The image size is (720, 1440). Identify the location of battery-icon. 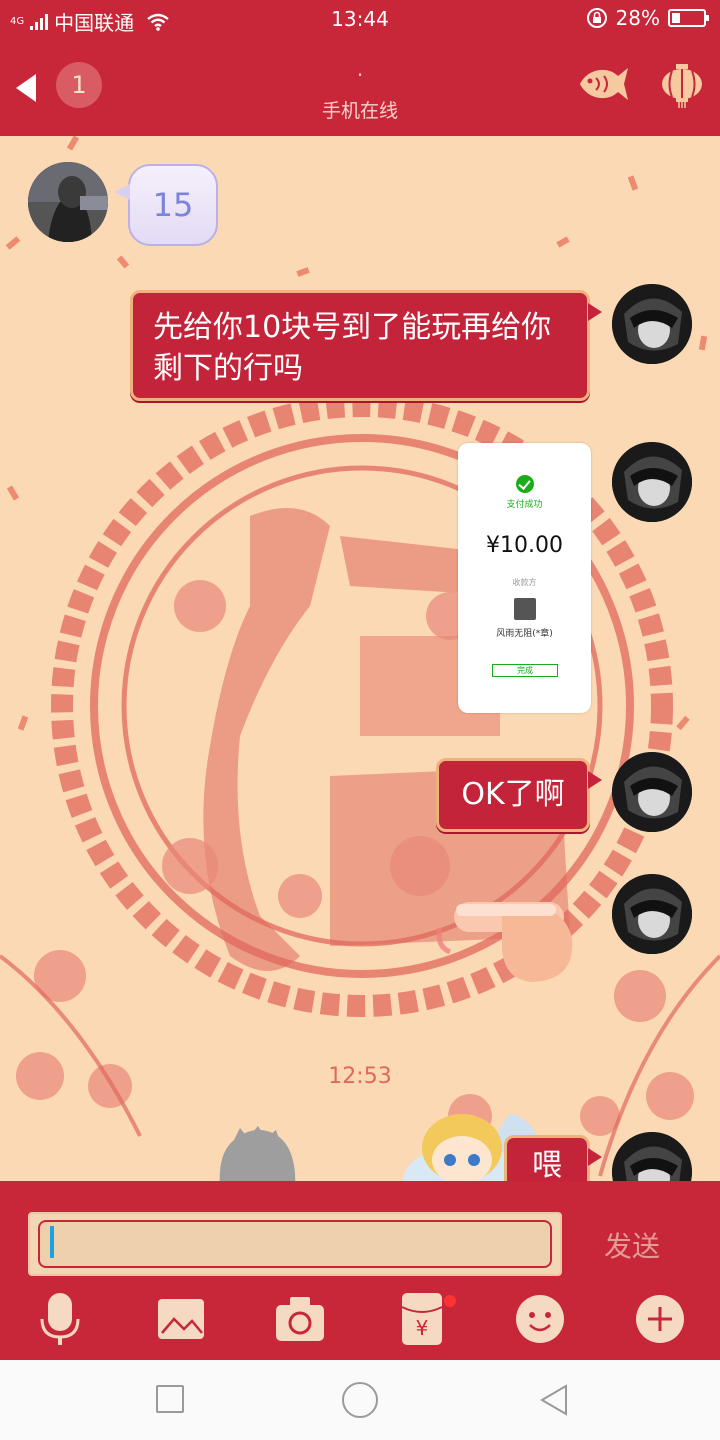
(688, 18).